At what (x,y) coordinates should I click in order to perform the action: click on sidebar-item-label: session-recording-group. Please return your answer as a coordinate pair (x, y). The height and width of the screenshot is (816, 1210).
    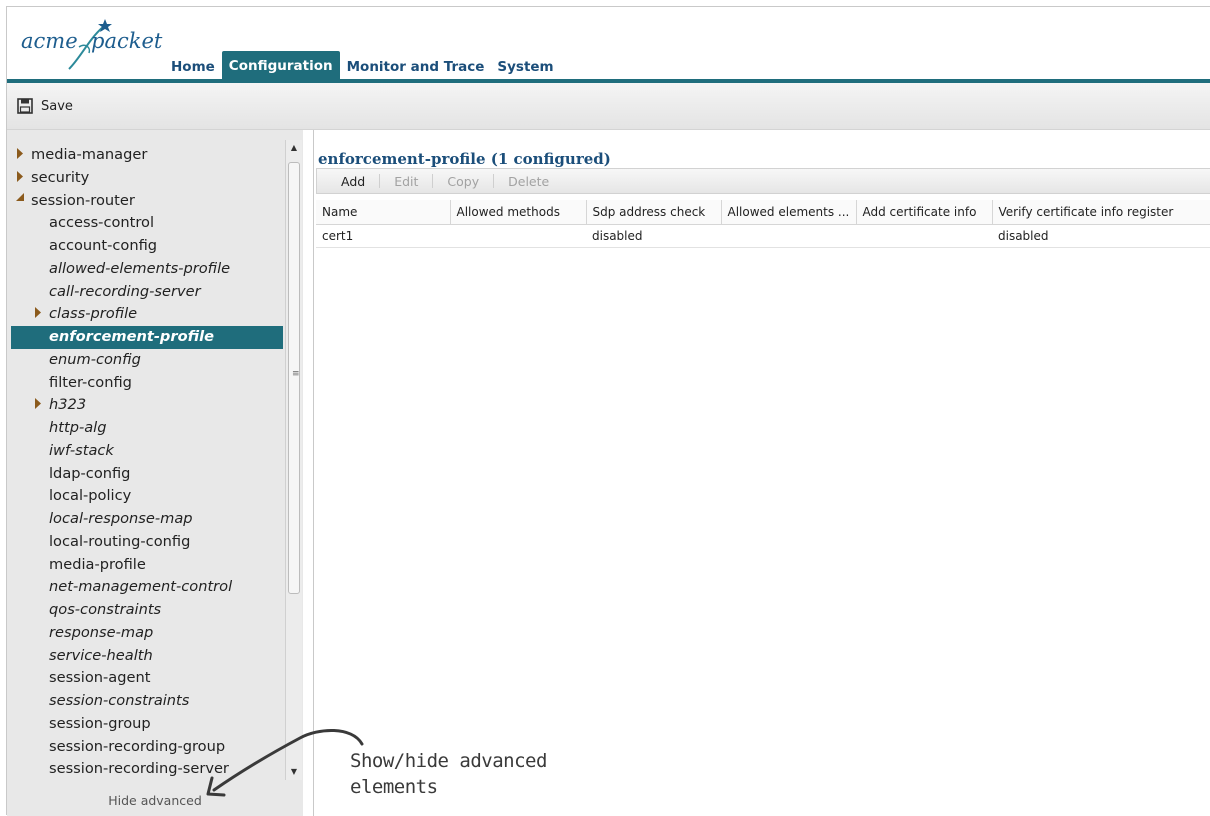
    Looking at the image, I should click on (137, 746).